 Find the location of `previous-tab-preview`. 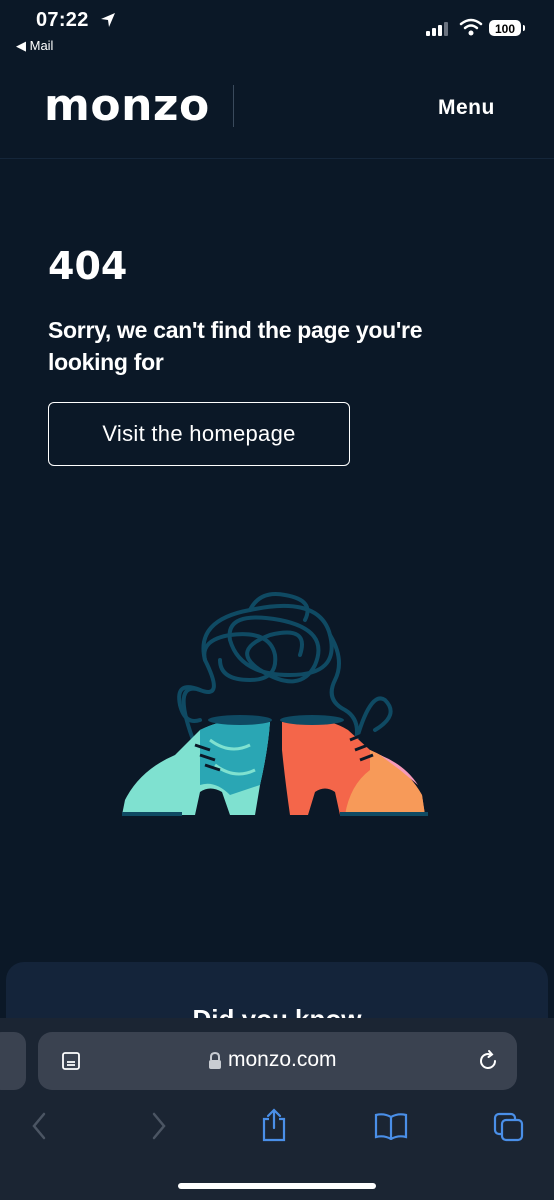

previous-tab-preview is located at coordinates (13, 1061).